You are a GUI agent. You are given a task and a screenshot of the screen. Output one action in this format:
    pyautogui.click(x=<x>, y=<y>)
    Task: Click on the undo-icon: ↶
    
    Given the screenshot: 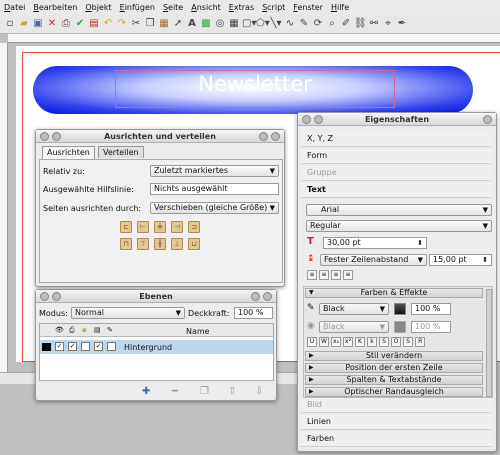 What is the action you would take?
    pyautogui.click(x=108, y=24)
    